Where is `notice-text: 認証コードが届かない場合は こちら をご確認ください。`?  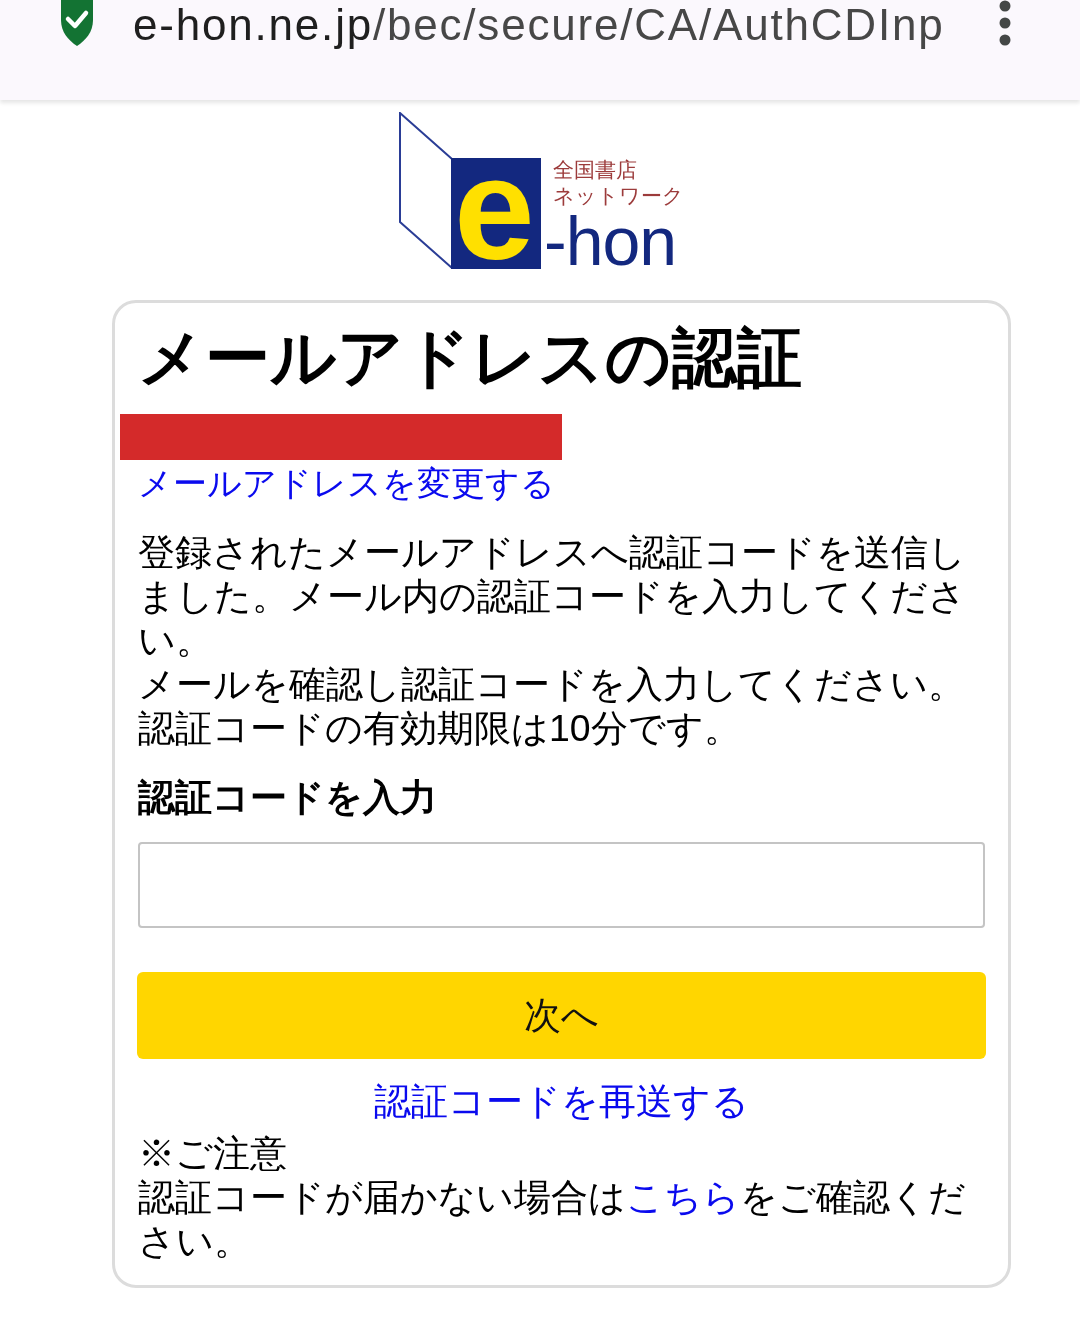
notice-text: 認証コードが届かない場合は こちら をご確認ください。 is located at coordinates (552, 1219).